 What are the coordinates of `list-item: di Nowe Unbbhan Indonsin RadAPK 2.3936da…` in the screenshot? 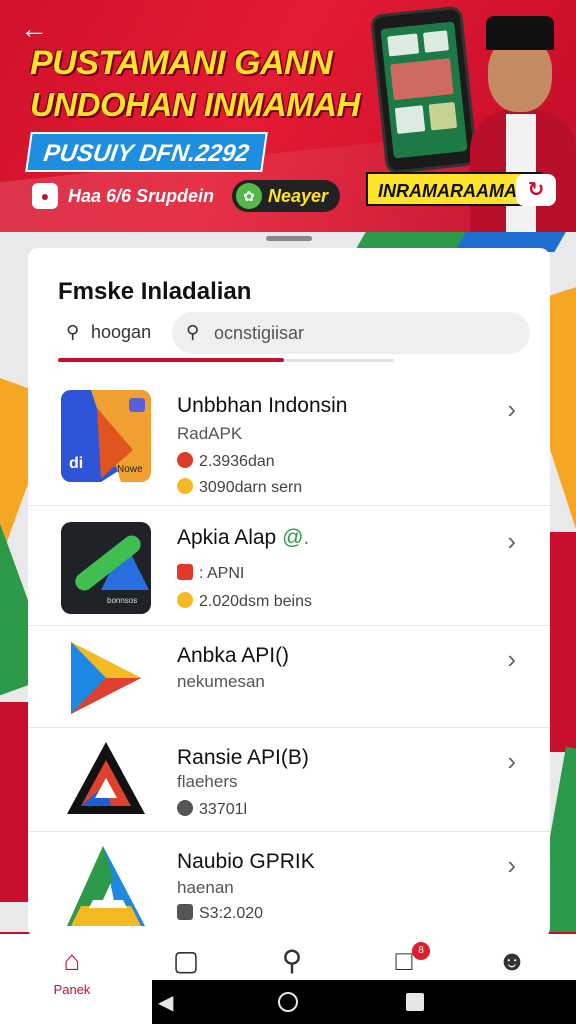 It's located at (289, 440).